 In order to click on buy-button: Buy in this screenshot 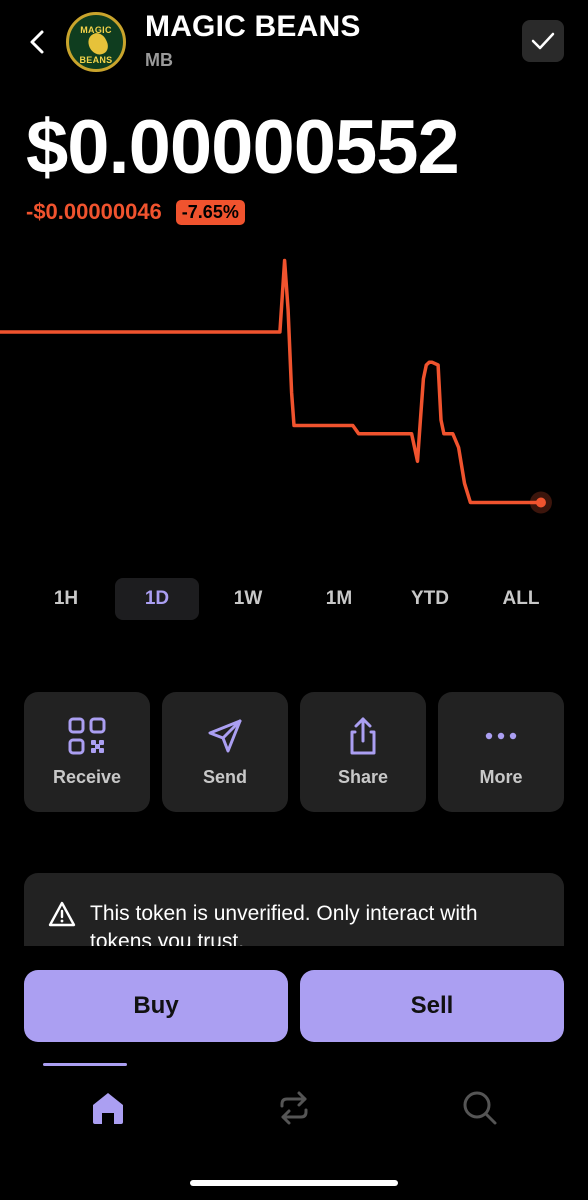, I will do `click(156, 1006)`.